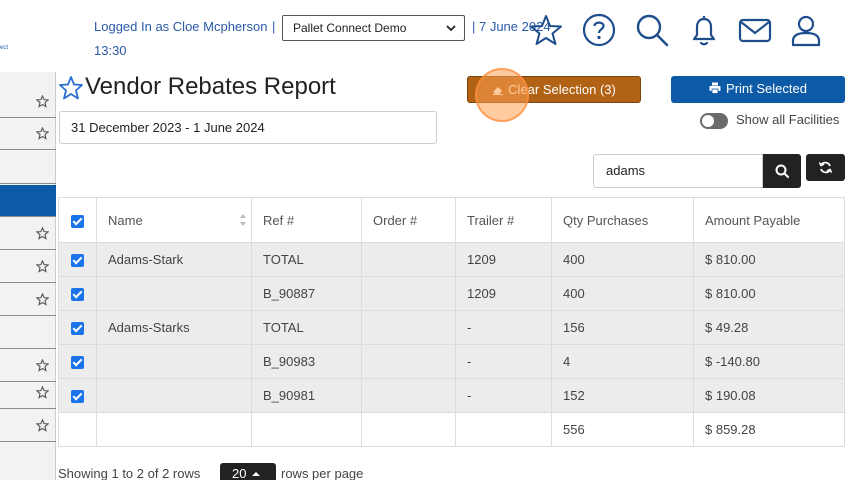 Image resolution: width=860 pixels, height=480 pixels. I want to click on total-qty: 556, so click(622, 429).